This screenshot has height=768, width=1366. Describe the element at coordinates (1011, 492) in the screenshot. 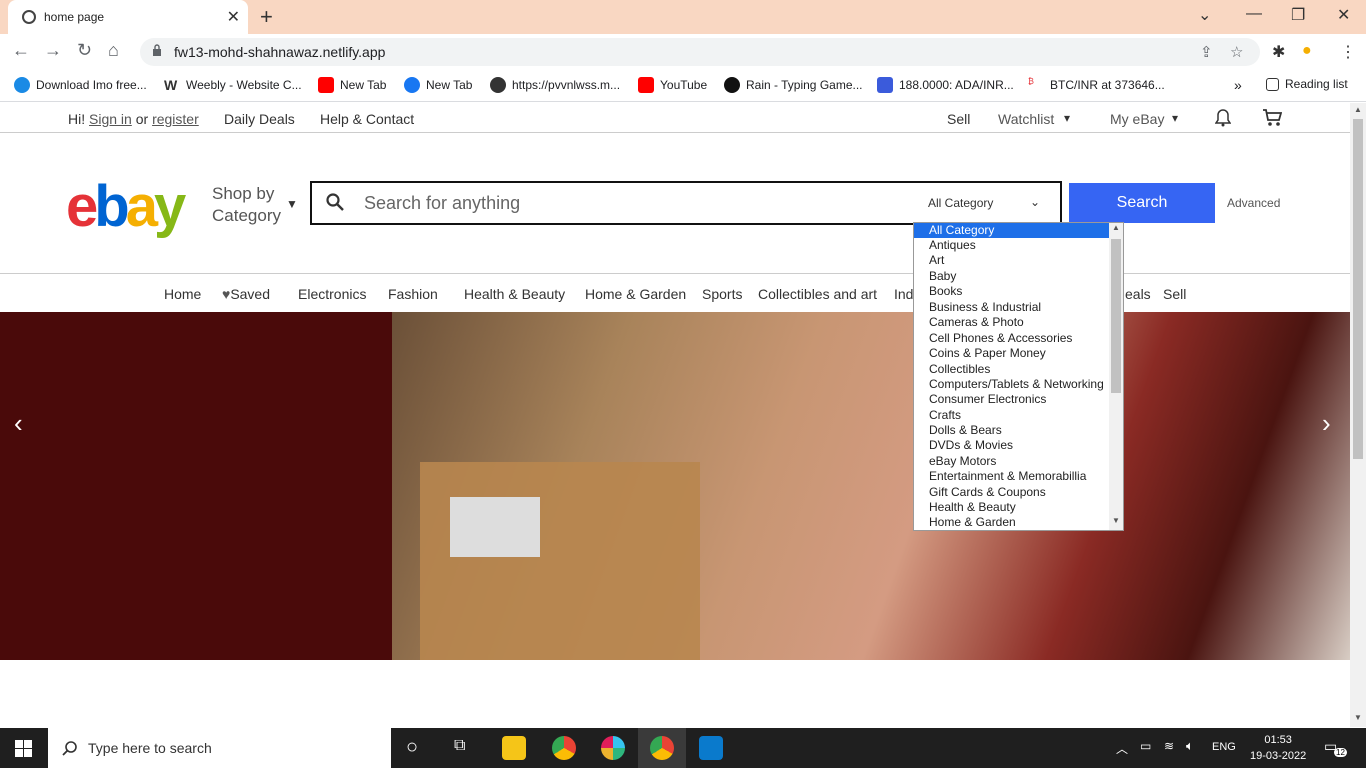

I see `dropdown-option: Gift Cards & Coupons` at that location.